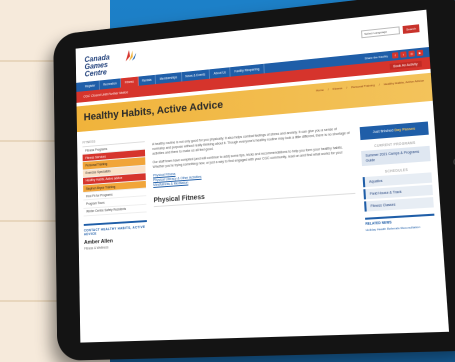  What do you see at coordinates (131, 55) in the screenshot?
I see `logo-flame-icon` at bounding box center [131, 55].